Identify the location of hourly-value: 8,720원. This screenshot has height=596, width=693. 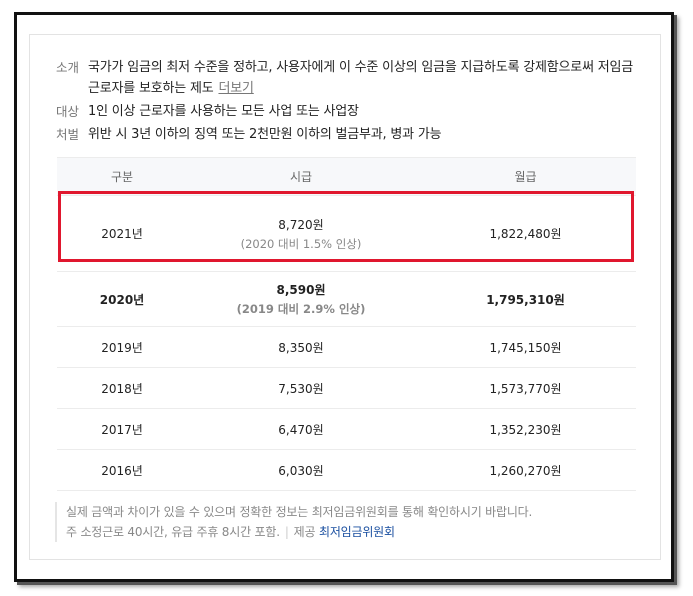
(301, 224).